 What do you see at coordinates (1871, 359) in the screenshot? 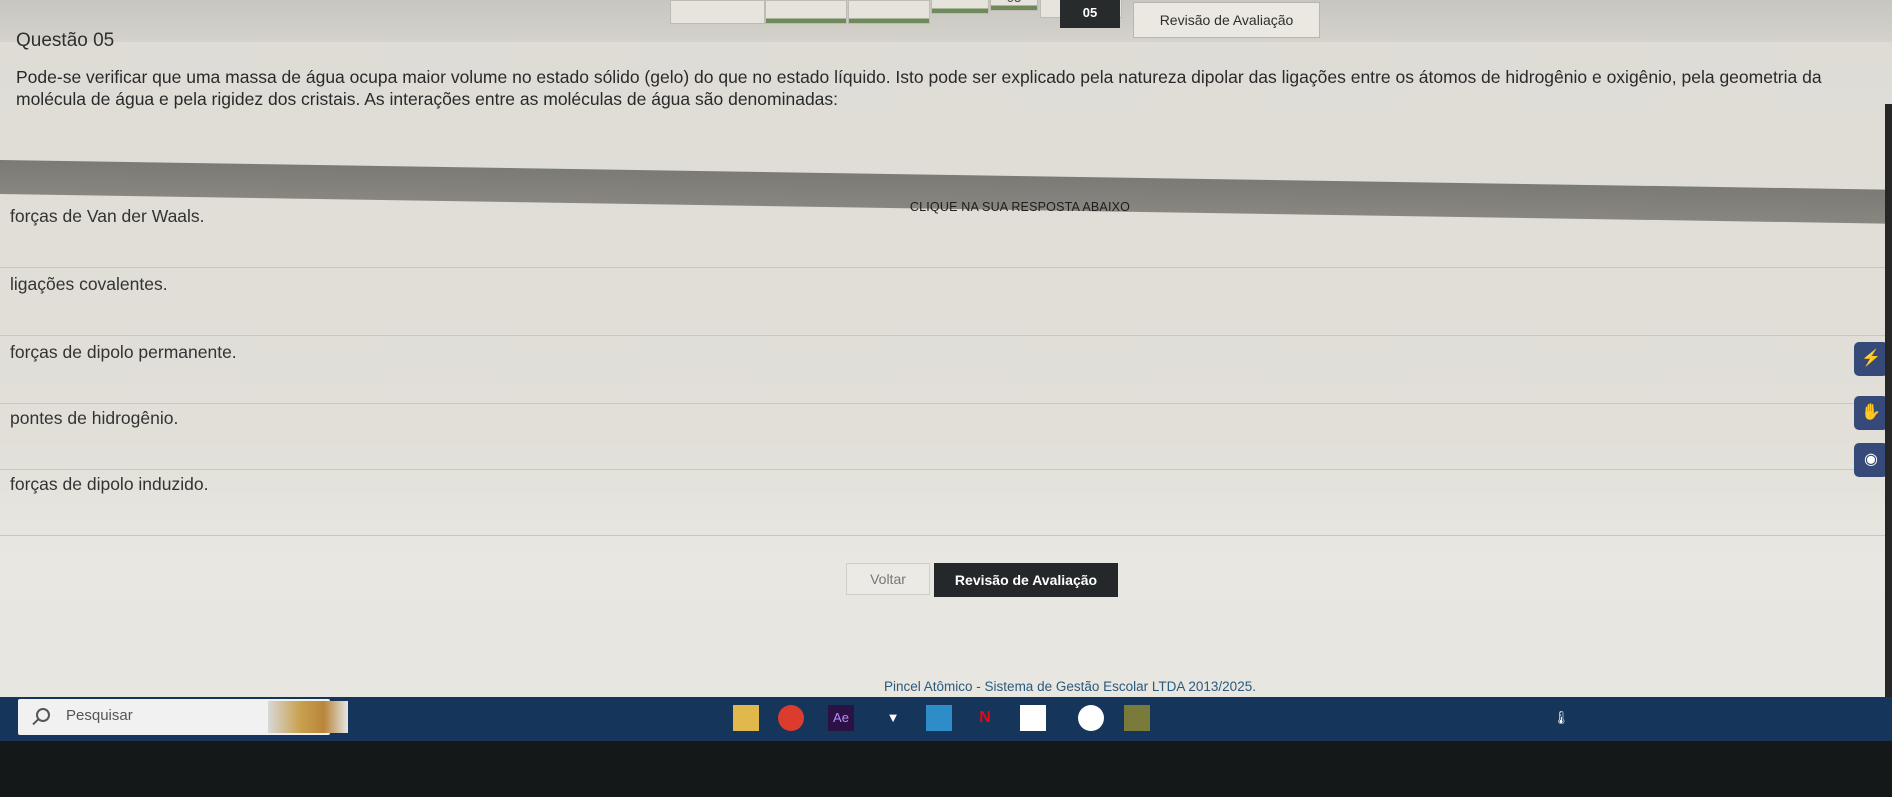
I see `accessibility-icon: ⚡` at bounding box center [1871, 359].